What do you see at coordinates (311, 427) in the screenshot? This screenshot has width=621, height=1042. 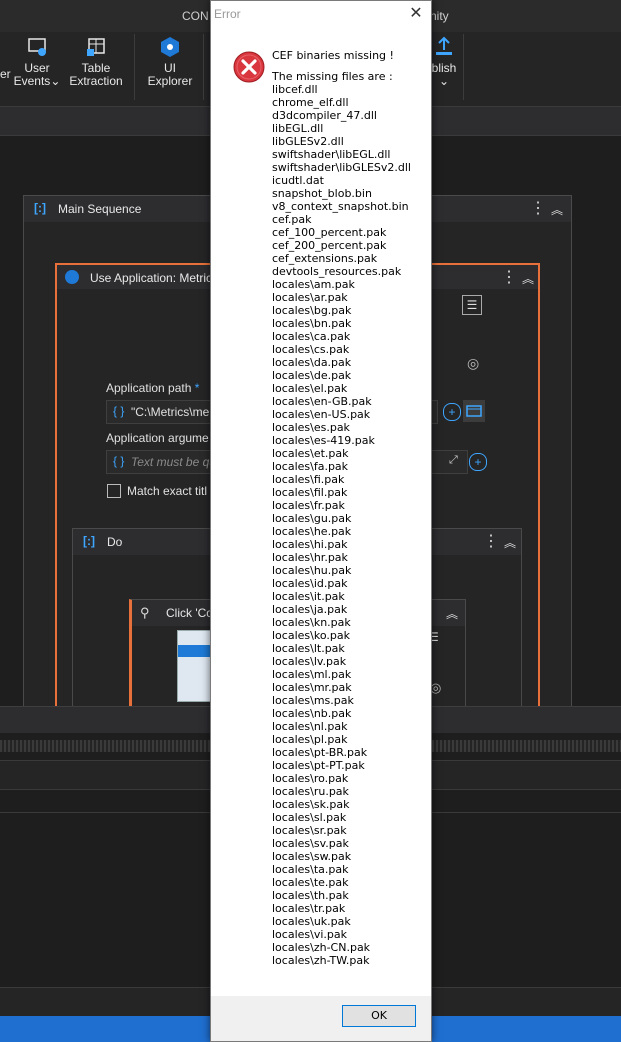 I see `missing-file-item: locales\es.pak` at bounding box center [311, 427].